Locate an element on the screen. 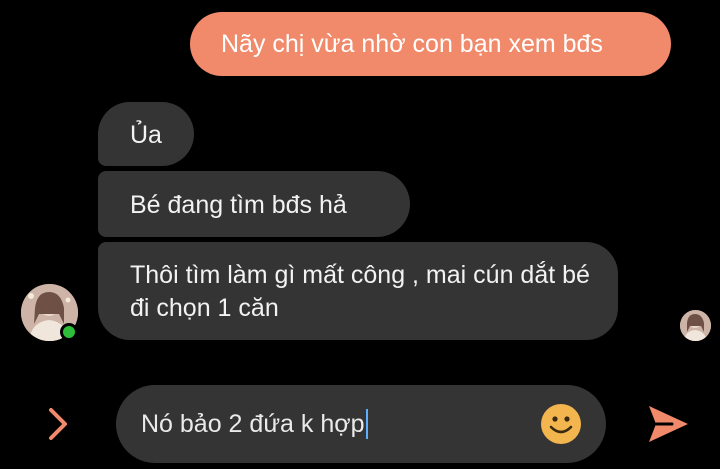 This screenshot has width=720, height=469. sent-message-bubble: Nãy chị vừa nhờ con bạn xem bđs is located at coordinates (430, 44).